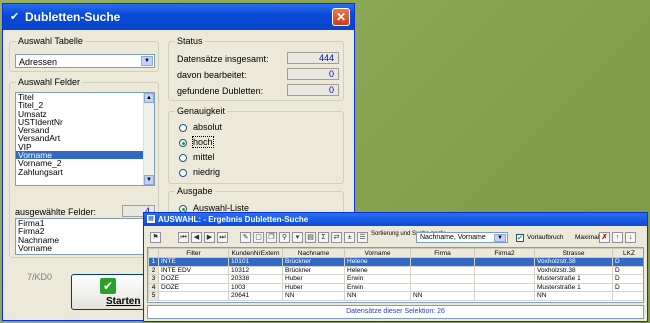 Image resolution: width=650 pixels, height=323 pixels. Describe the element at coordinates (341, 17) in the screenshot. I see `close-button: ✕` at that location.